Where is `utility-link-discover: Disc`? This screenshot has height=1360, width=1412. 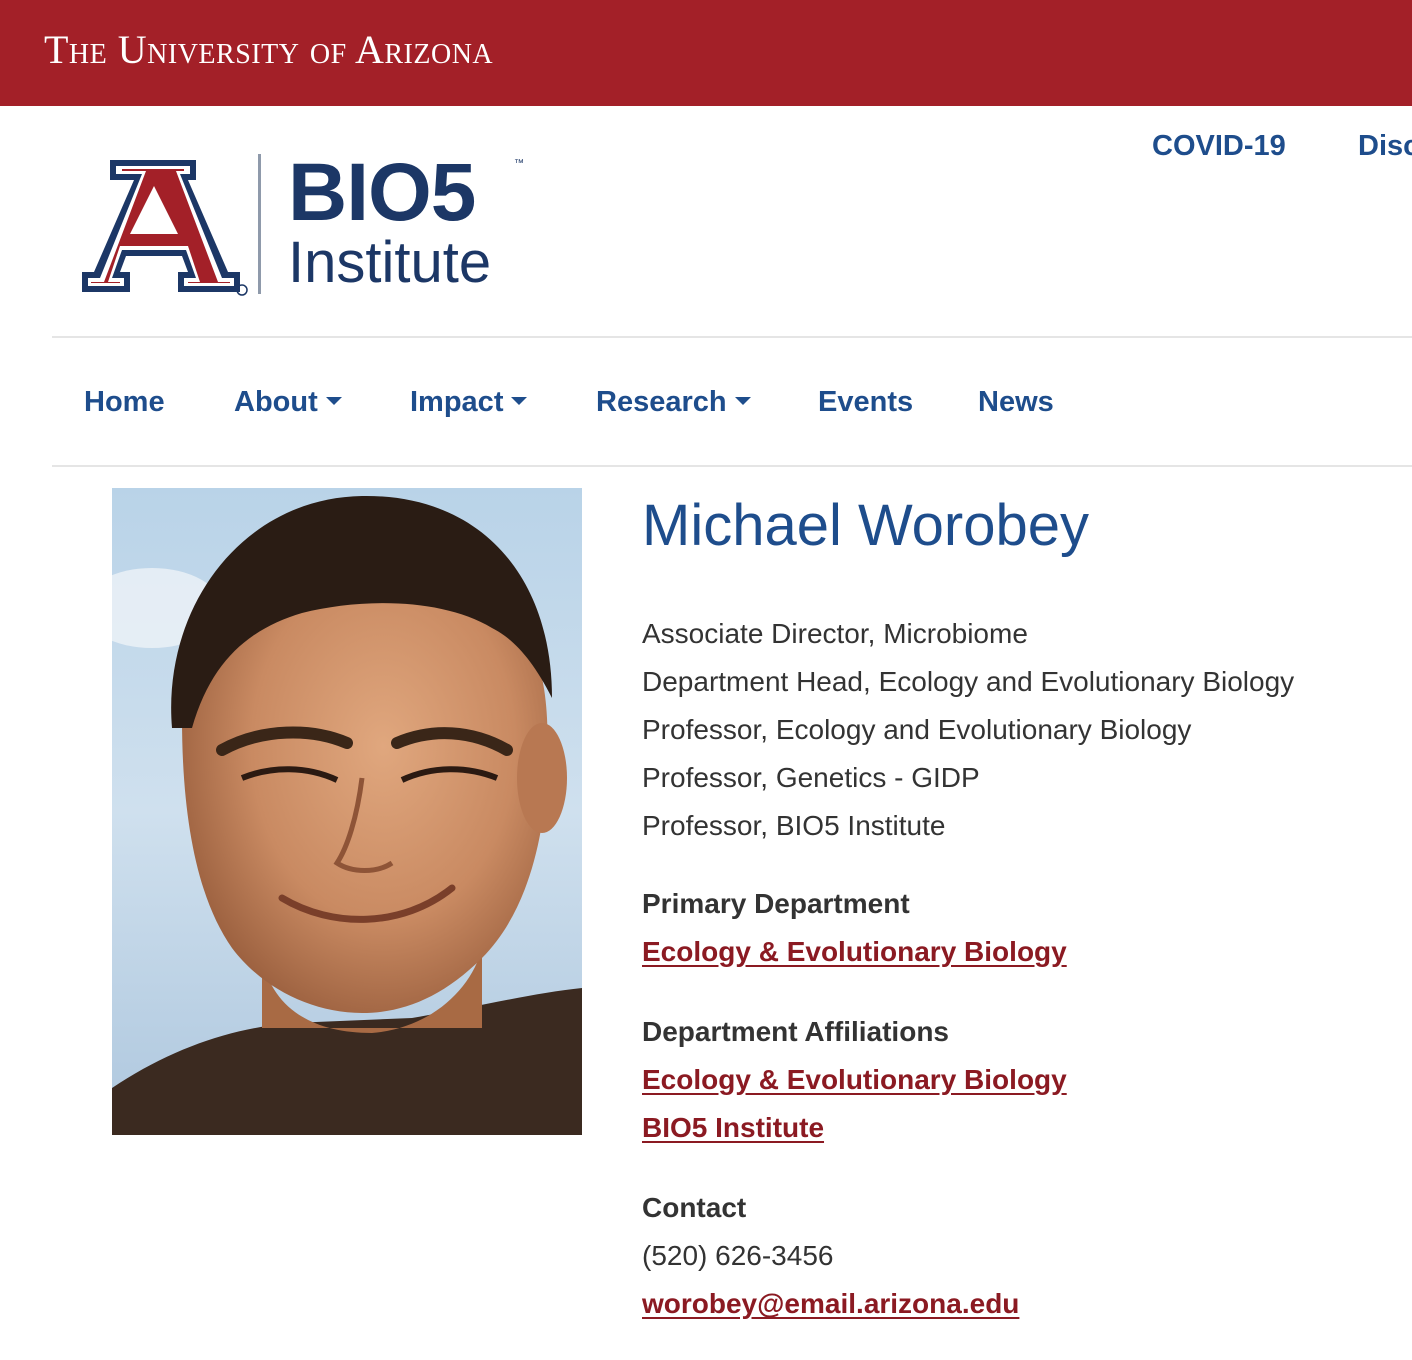 utility-link-discover: Disc is located at coordinates (1385, 146).